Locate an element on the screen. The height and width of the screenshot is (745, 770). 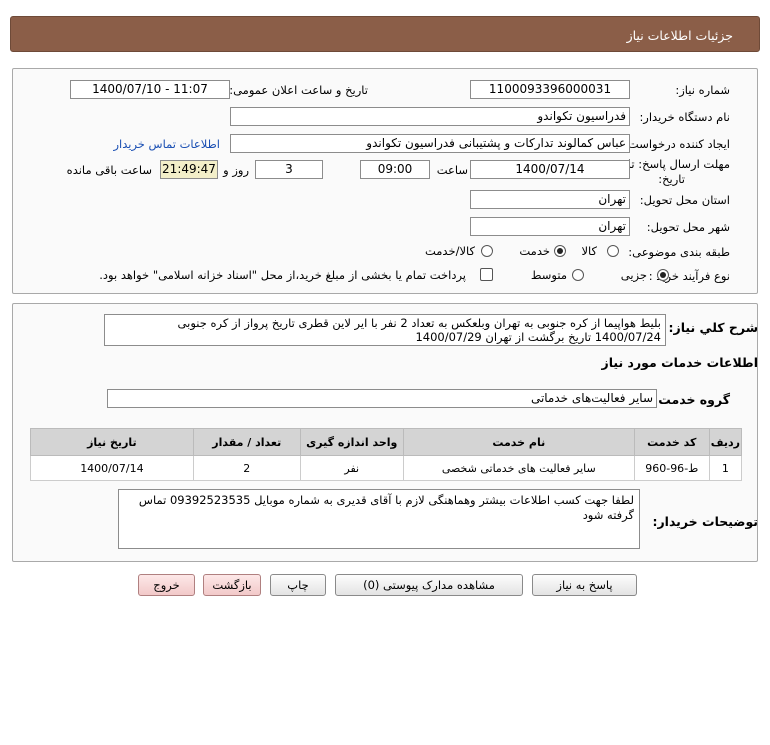
col-quantity: تعداد / مقدار is located at coordinates (246, 442).